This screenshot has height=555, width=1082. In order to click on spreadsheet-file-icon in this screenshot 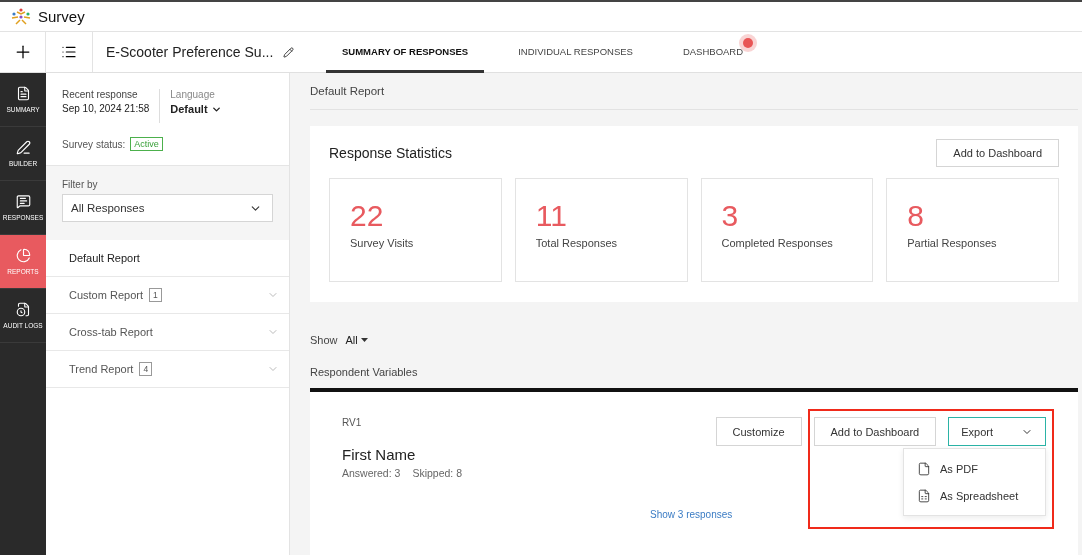, I will do `click(924, 495)`.